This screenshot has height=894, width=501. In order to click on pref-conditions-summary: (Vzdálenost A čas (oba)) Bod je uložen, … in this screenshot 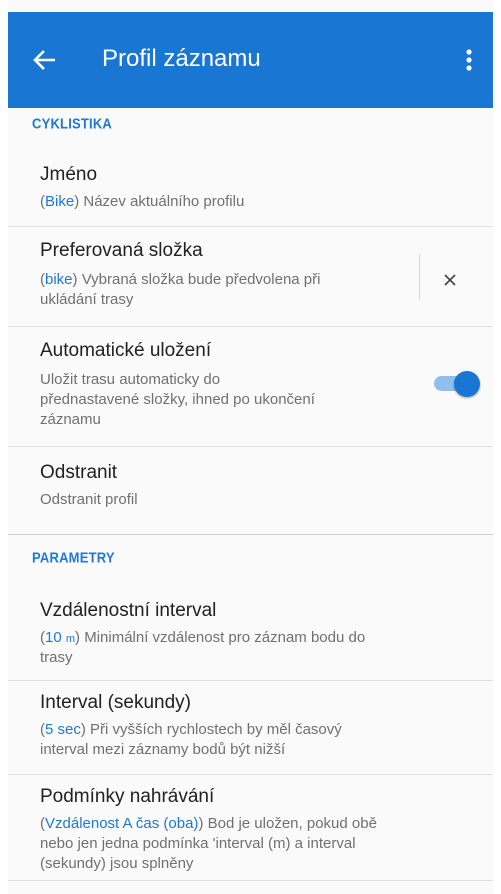, I will do `click(208, 823)`.